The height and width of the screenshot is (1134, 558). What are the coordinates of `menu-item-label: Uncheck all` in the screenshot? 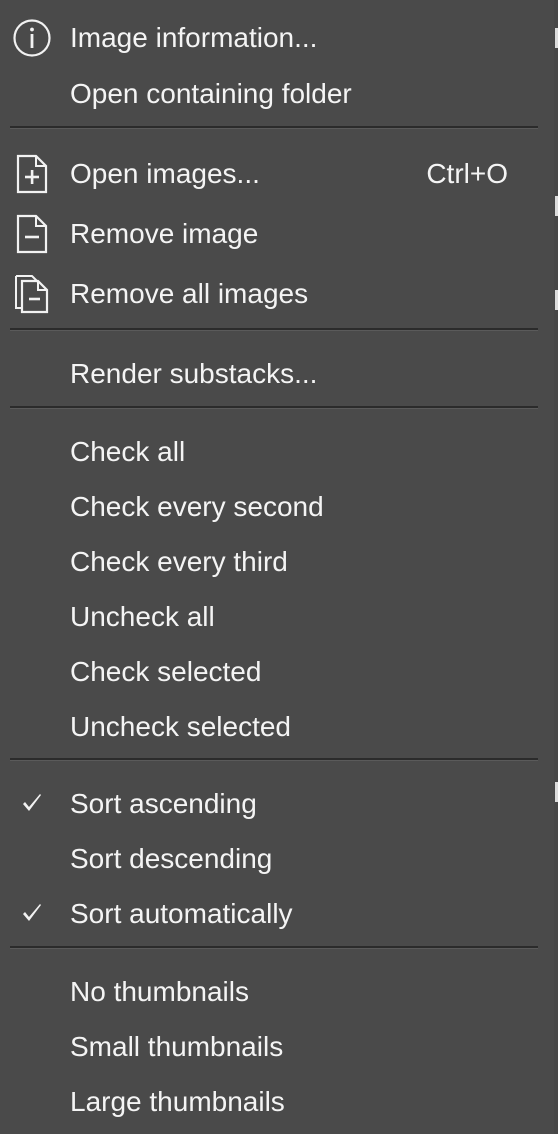 It's located at (142, 616).